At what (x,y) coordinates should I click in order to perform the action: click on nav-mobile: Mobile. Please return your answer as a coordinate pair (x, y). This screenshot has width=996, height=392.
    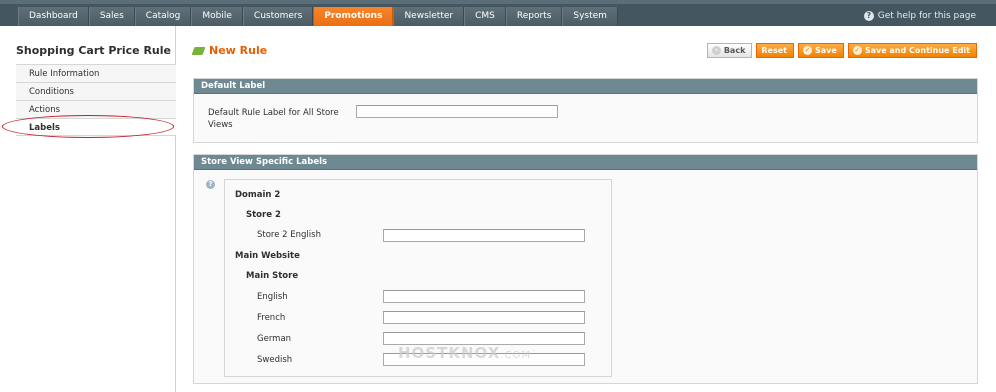
    Looking at the image, I should click on (217, 16).